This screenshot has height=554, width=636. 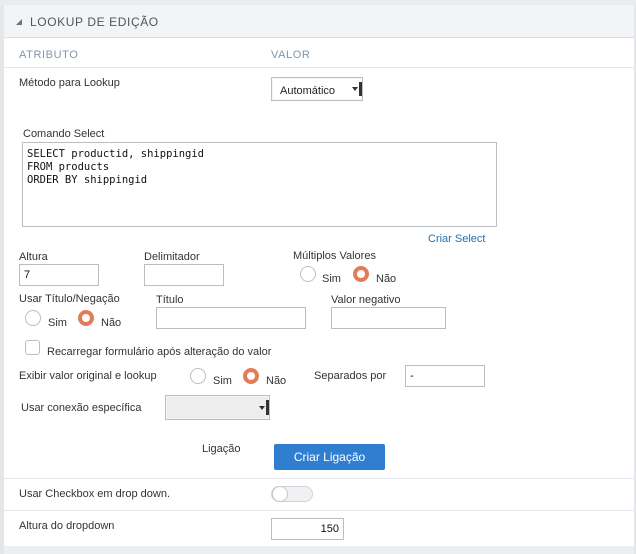 I want to click on delimiter-input, so click(x=184, y=275).